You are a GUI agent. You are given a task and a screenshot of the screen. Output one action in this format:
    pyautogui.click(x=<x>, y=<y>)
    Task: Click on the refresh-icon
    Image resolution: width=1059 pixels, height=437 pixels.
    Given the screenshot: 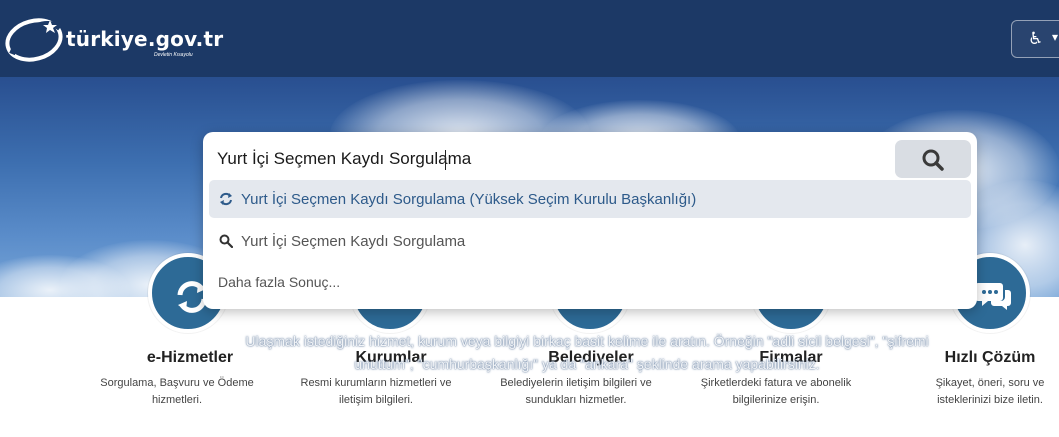 What is the action you would take?
    pyautogui.click(x=226, y=199)
    